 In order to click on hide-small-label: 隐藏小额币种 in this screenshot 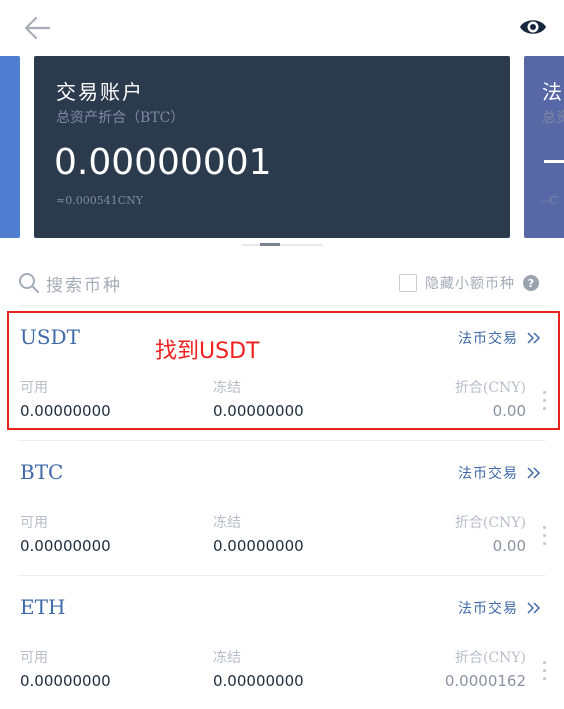, I will do `click(470, 284)`.